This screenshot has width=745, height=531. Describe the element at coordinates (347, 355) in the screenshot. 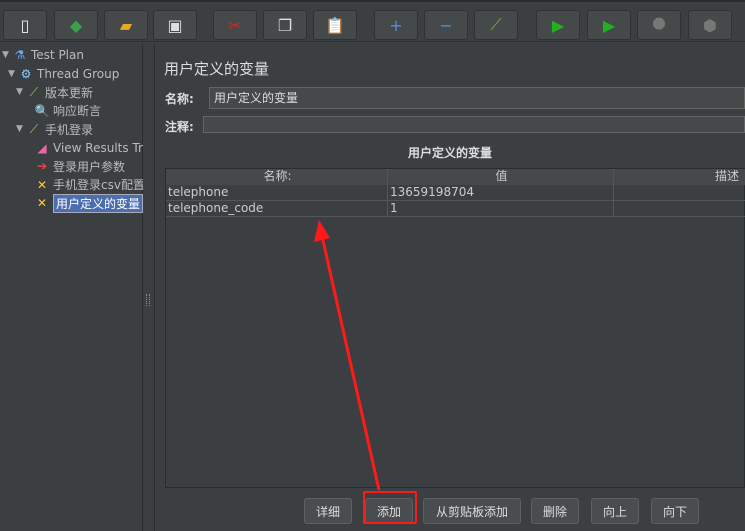

I see `annotation-arrow` at that location.